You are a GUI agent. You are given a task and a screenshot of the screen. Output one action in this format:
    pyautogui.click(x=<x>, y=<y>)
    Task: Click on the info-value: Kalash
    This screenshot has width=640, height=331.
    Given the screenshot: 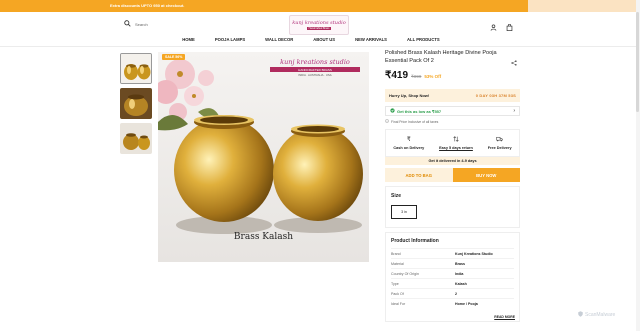 What is the action you would take?
    pyautogui.click(x=461, y=283)
    